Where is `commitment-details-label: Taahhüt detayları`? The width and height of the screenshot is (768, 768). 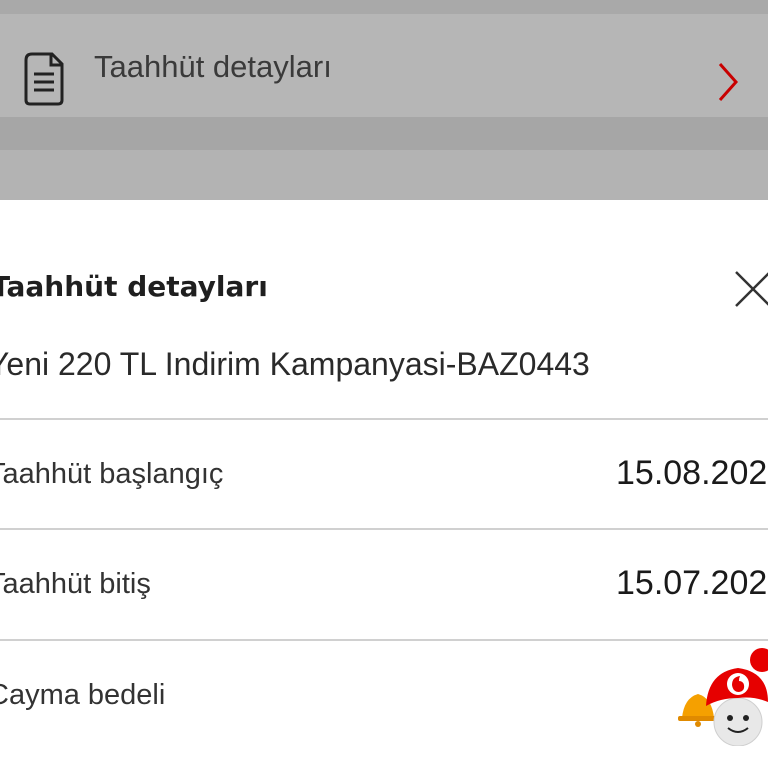 commitment-details-label: Taahhüt detayları is located at coordinates (213, 66).